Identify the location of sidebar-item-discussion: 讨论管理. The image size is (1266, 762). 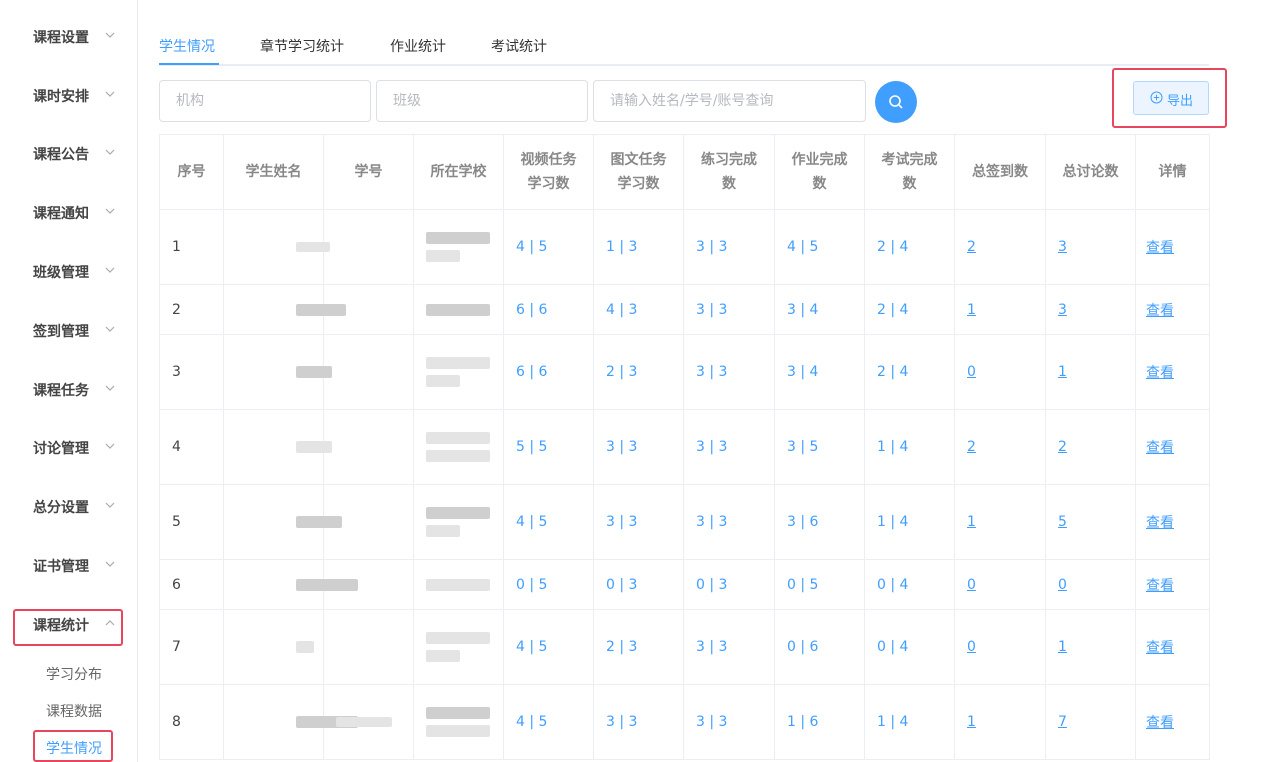
(68, 448).